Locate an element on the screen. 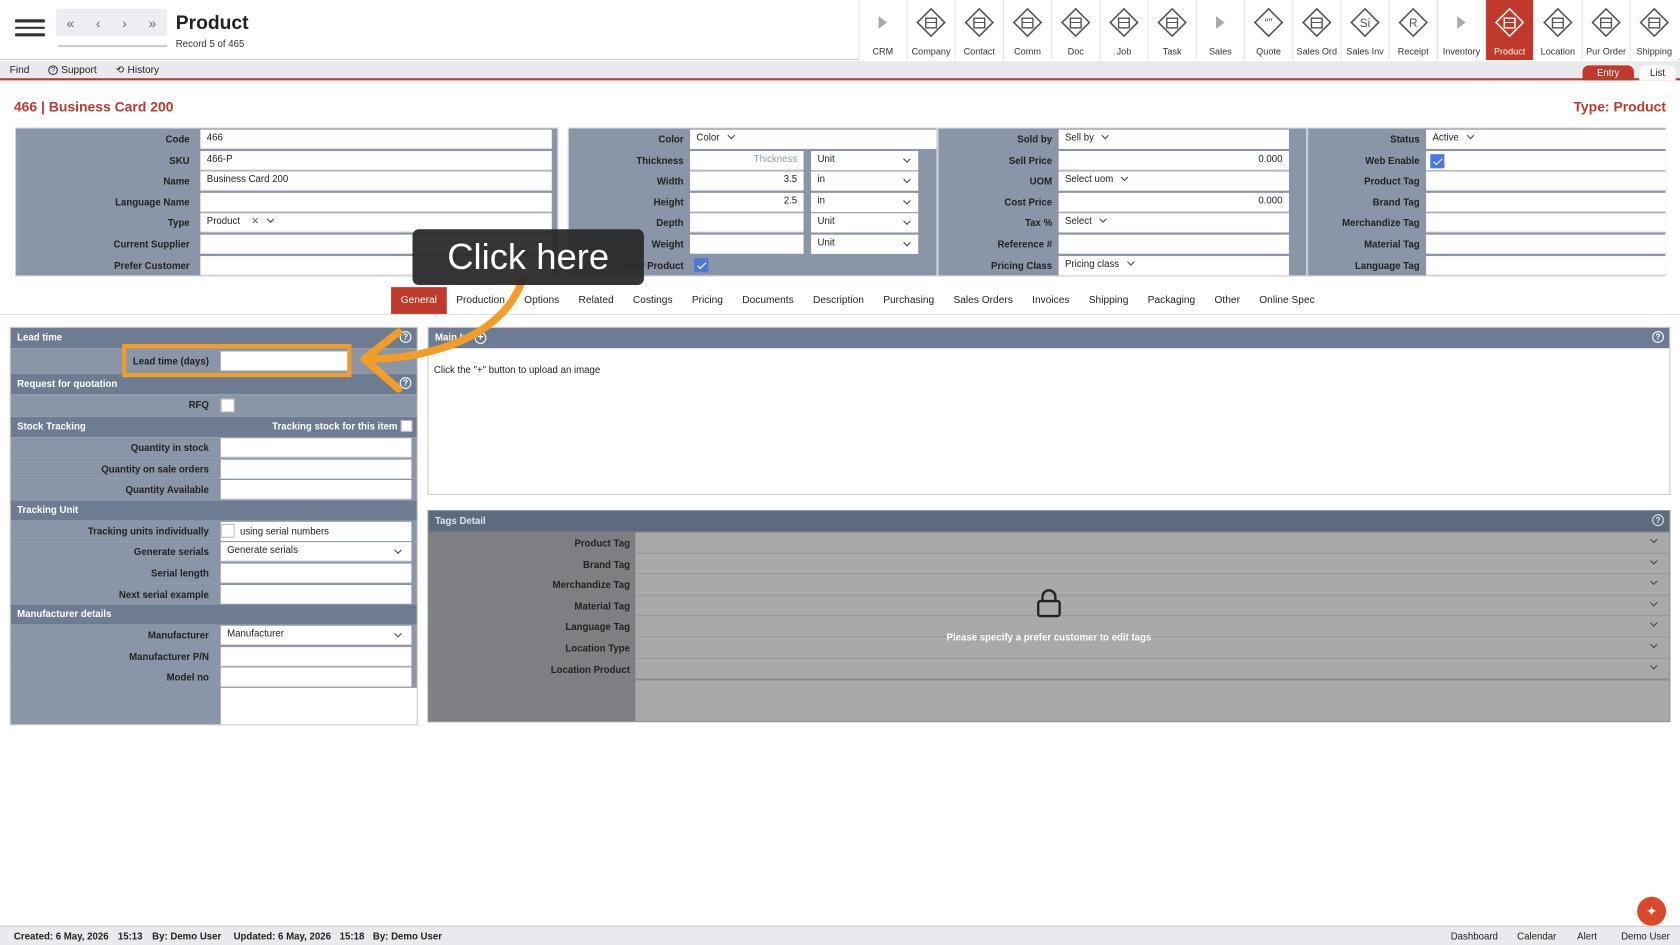 The image size is (1680, 945). tags-detail-title: Tags Detail is located at coordinates (460, 521).